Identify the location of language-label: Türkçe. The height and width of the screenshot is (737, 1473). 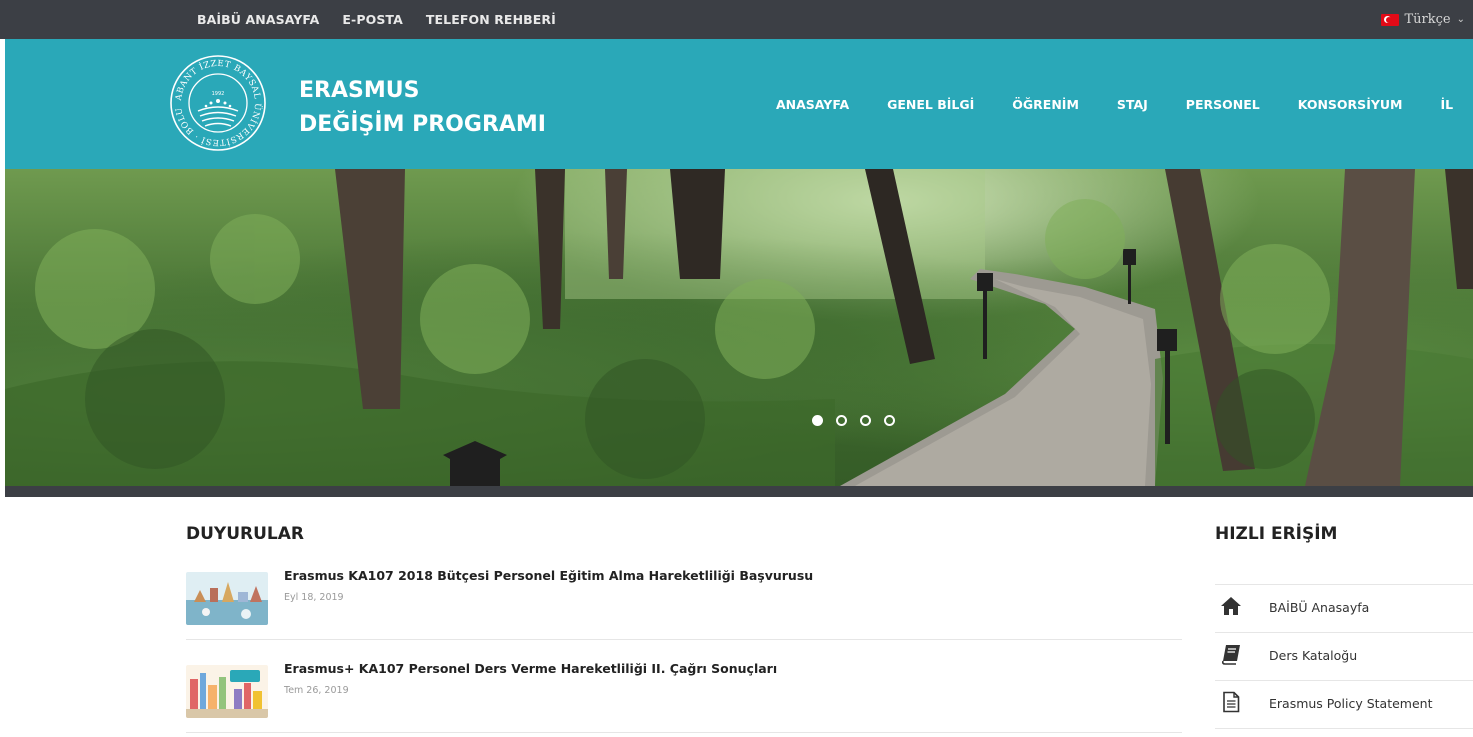
(1427, 19).